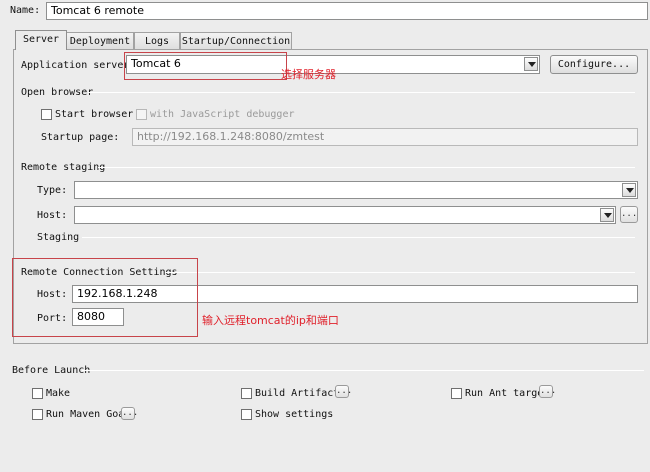 The width and height of the screenshot is (650, 472). I want to click on tab-startup-connection: Startup/Connection, so click(236, 41).